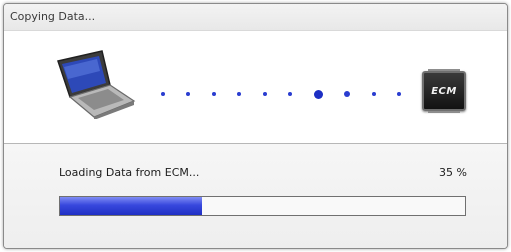  What do you see at coordinates (131, 206) in the screenshot?
I see `progress-fill` at bounding box center [131, 206].